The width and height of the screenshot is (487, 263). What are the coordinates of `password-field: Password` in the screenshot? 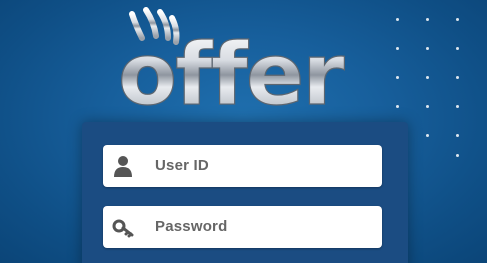 It's located at (242, 227).